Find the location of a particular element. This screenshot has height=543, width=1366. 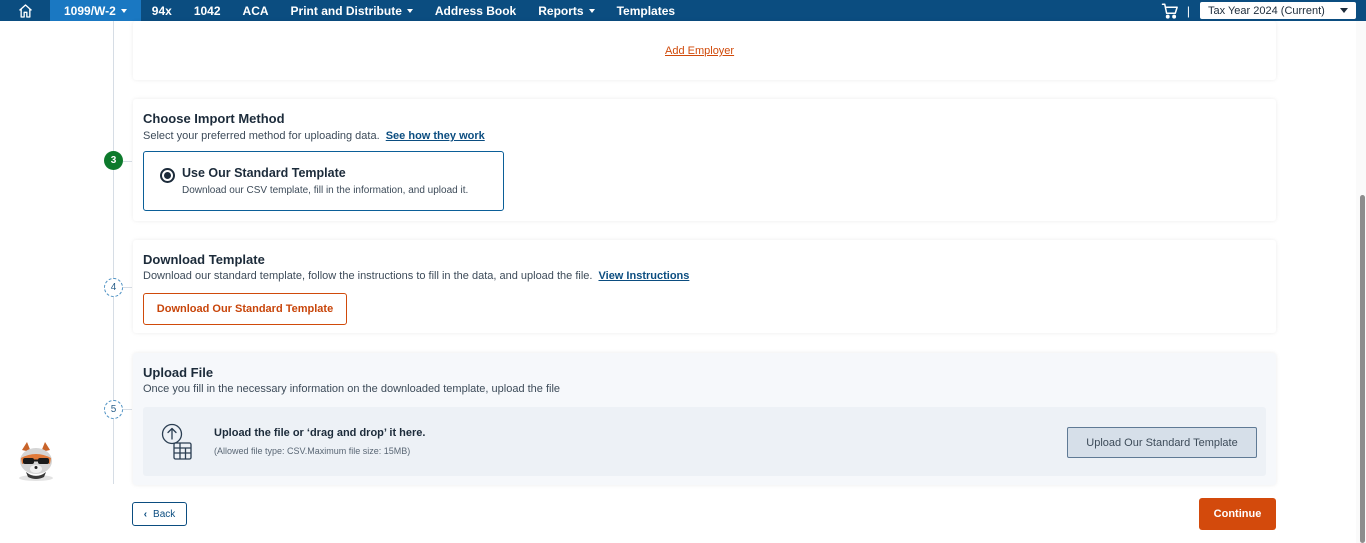

nav-label-aca: ACA is located at coordinates (255, 10).